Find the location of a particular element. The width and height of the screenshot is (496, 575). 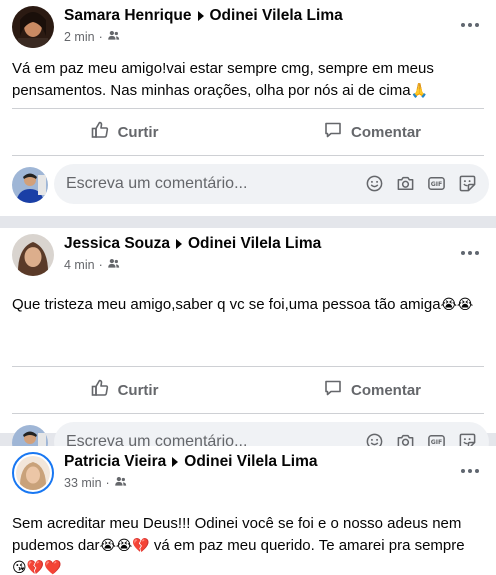

composer-tools: GIF is located at coordinates (421, 183).